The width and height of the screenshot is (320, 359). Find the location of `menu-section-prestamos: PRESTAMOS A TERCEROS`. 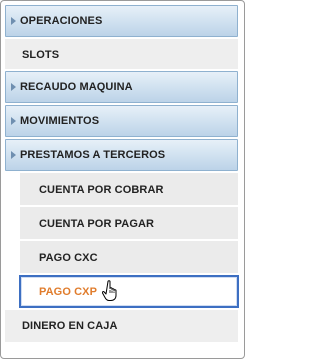

menu-section-prestamos: PRESTAMOS A TERCEROS is located at coordinates (121, 155).